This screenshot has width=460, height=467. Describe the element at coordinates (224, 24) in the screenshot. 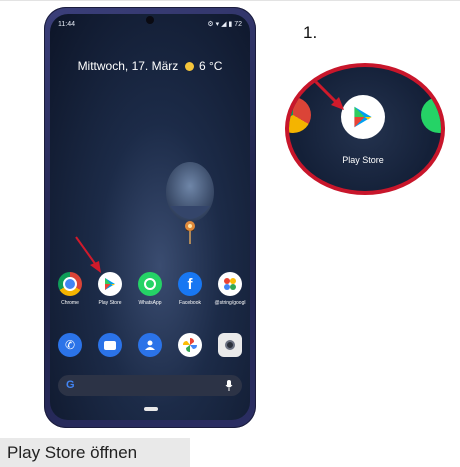

I see `status-icons: ⚙ ▾ ◢ ▮ 72` at that location.